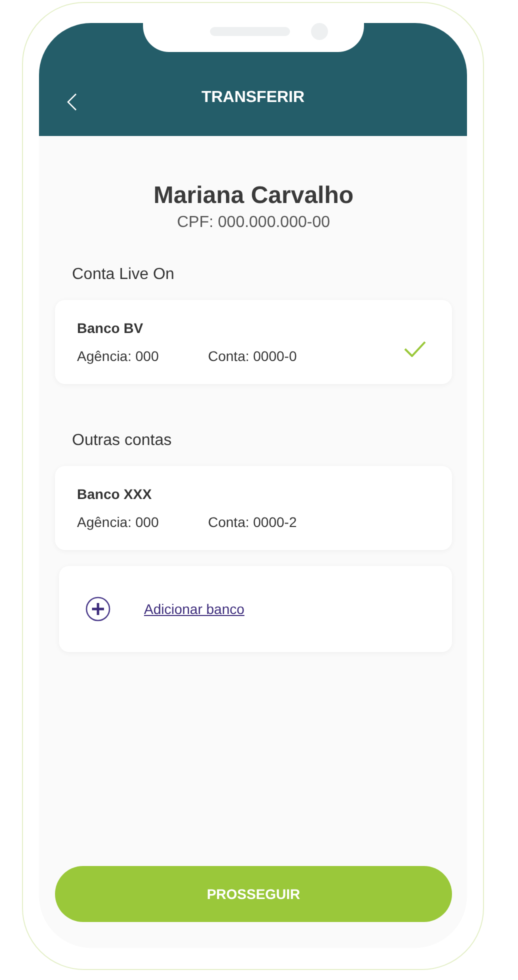  Describe the element at coordinates (253, 196) in the screenshot. I see `recipient-name: Mariana Carvalho` at that location.